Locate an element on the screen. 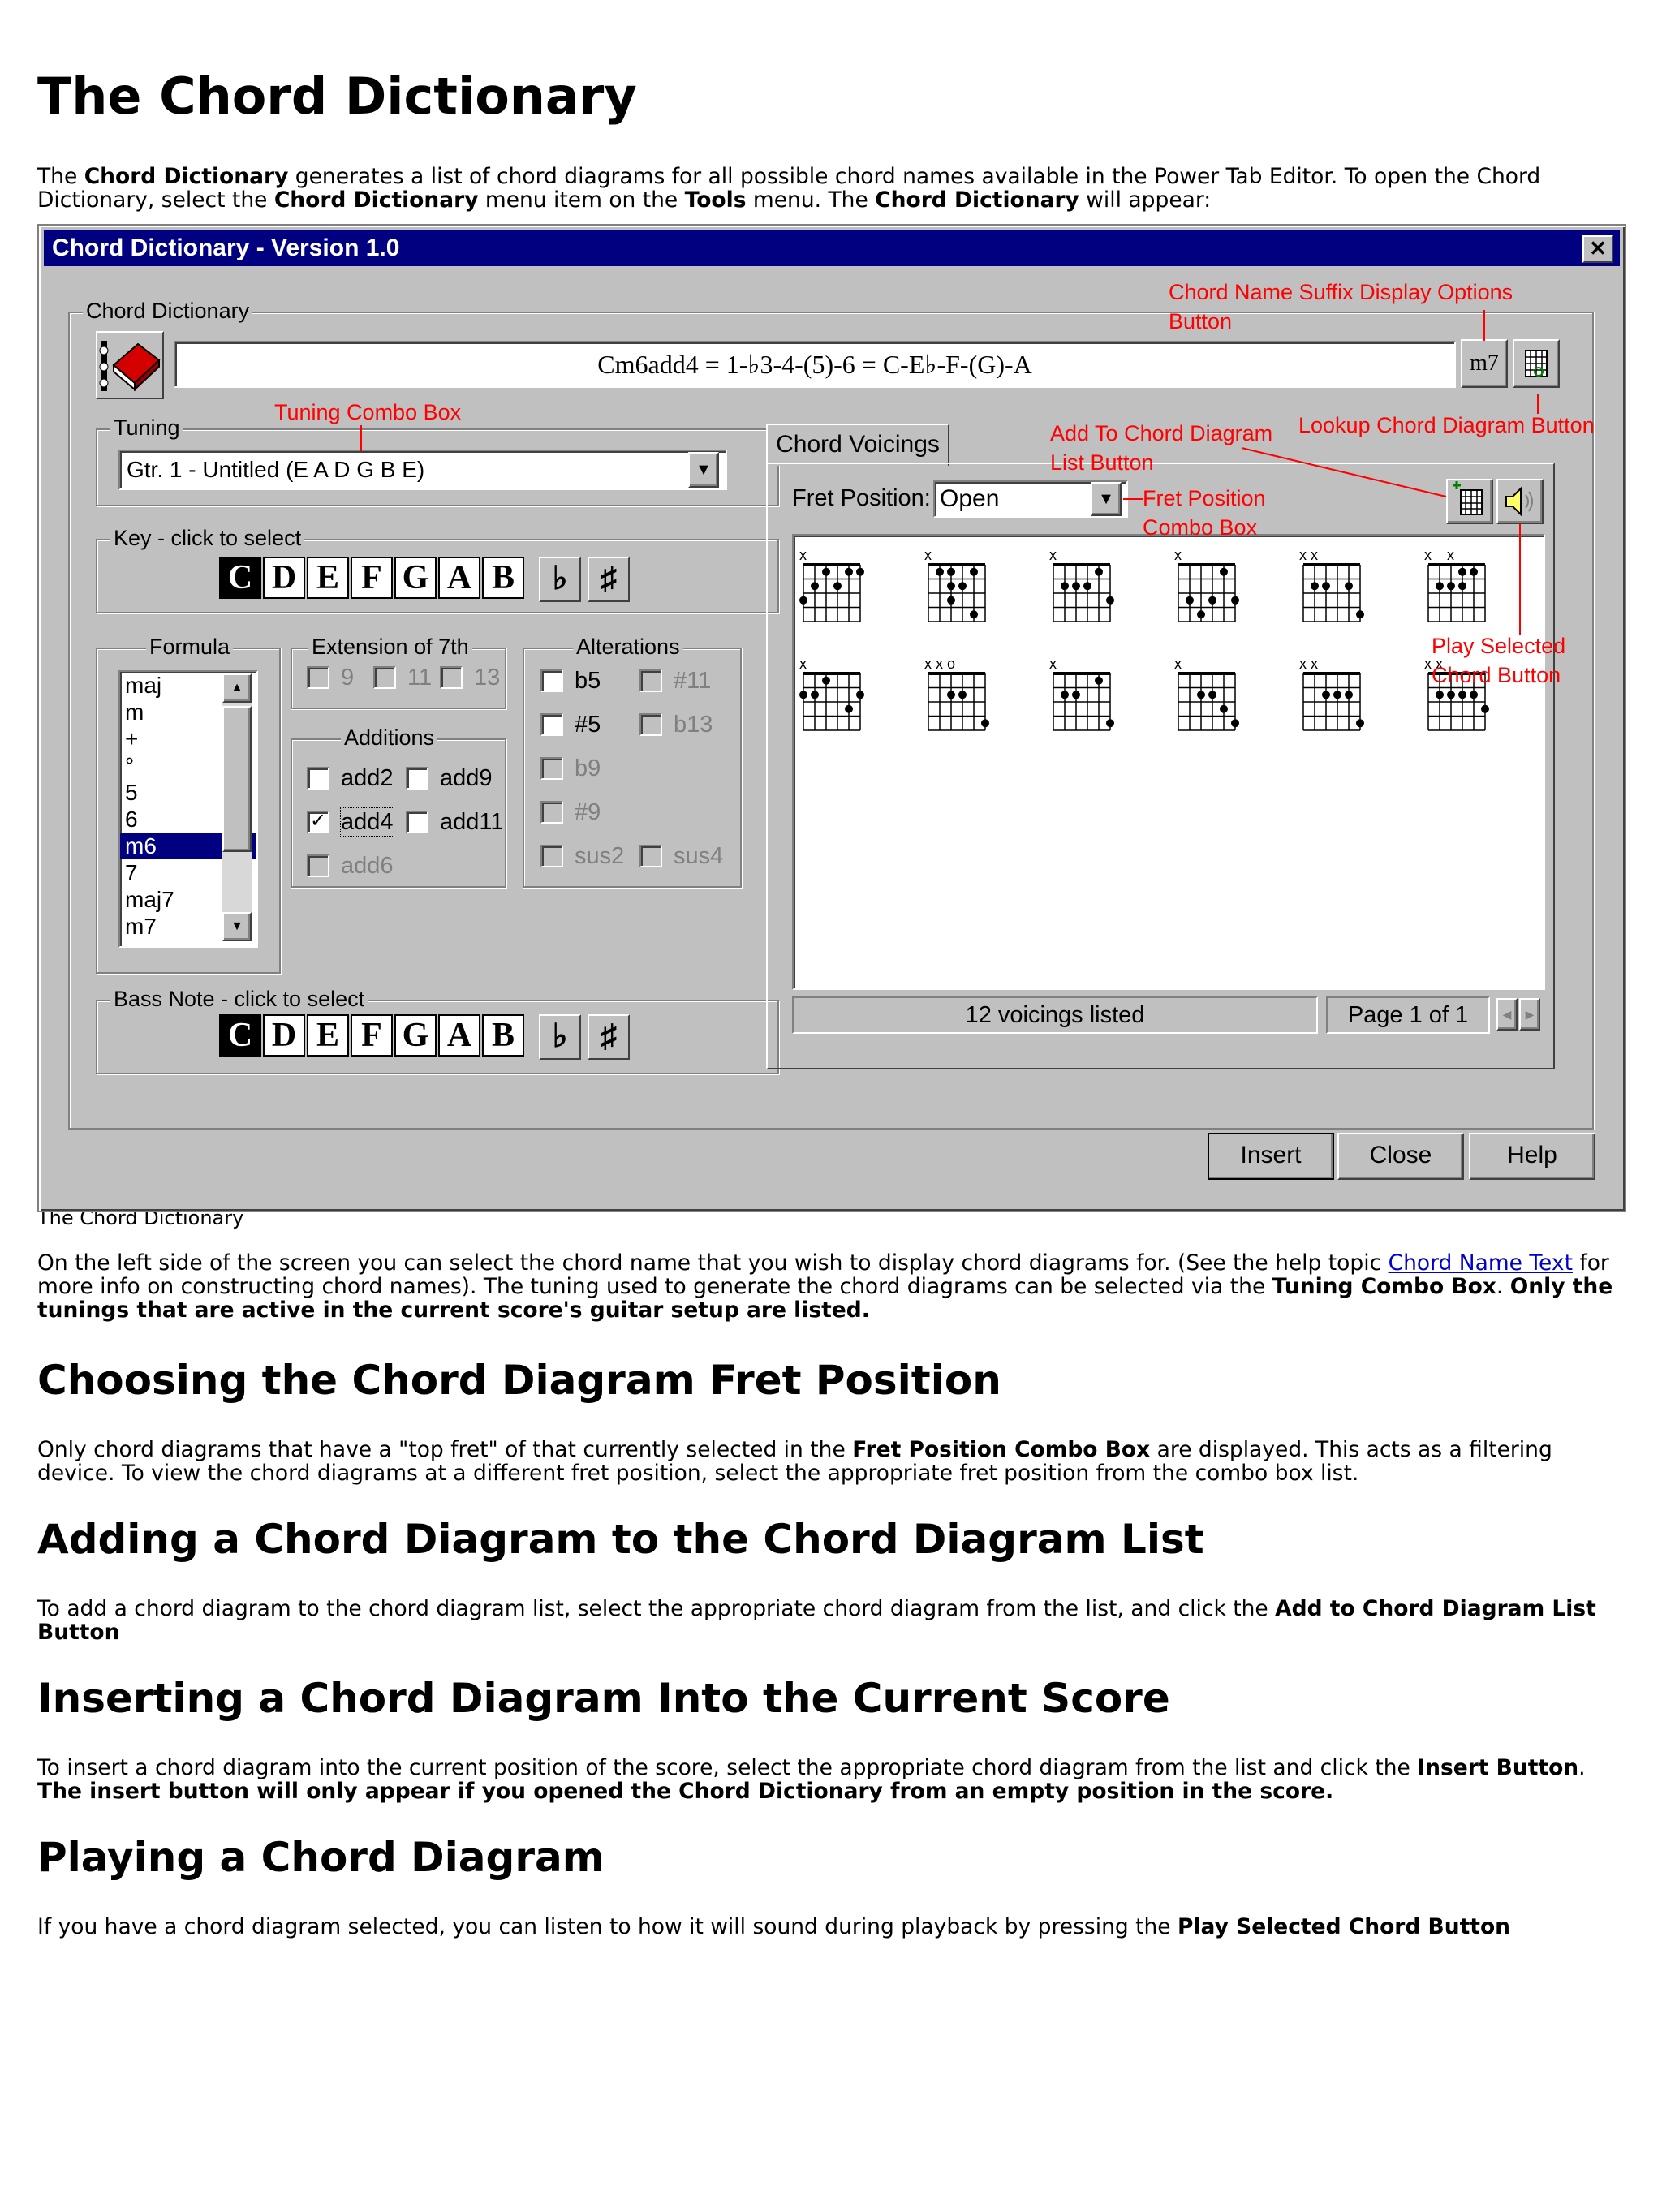  ext-13-checkbox: 13 is located at coordinates (470, 677).